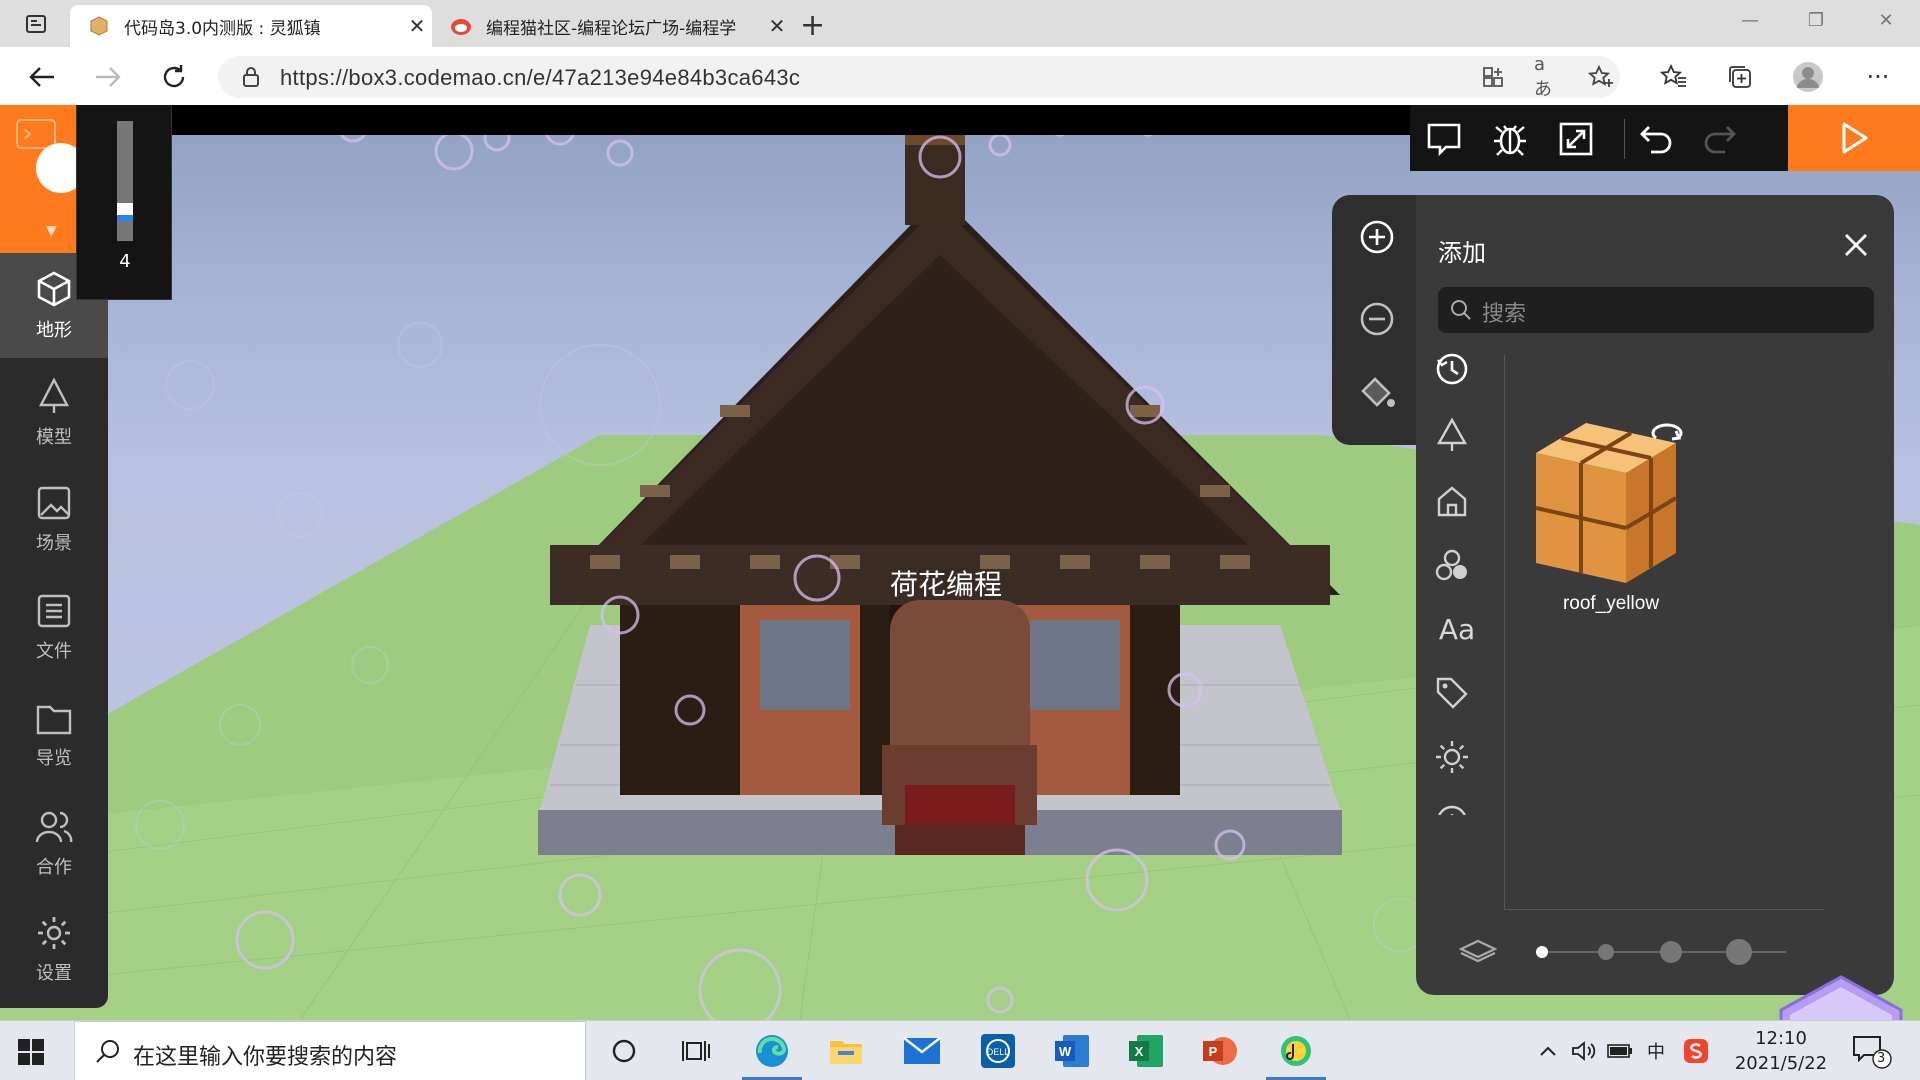 The height and width of the screenshot is (1080, 1920). What do you see at coordinates (1493, 77) in the screenshot?
I see `app-install-icon` at bounding box center [1493, 77].